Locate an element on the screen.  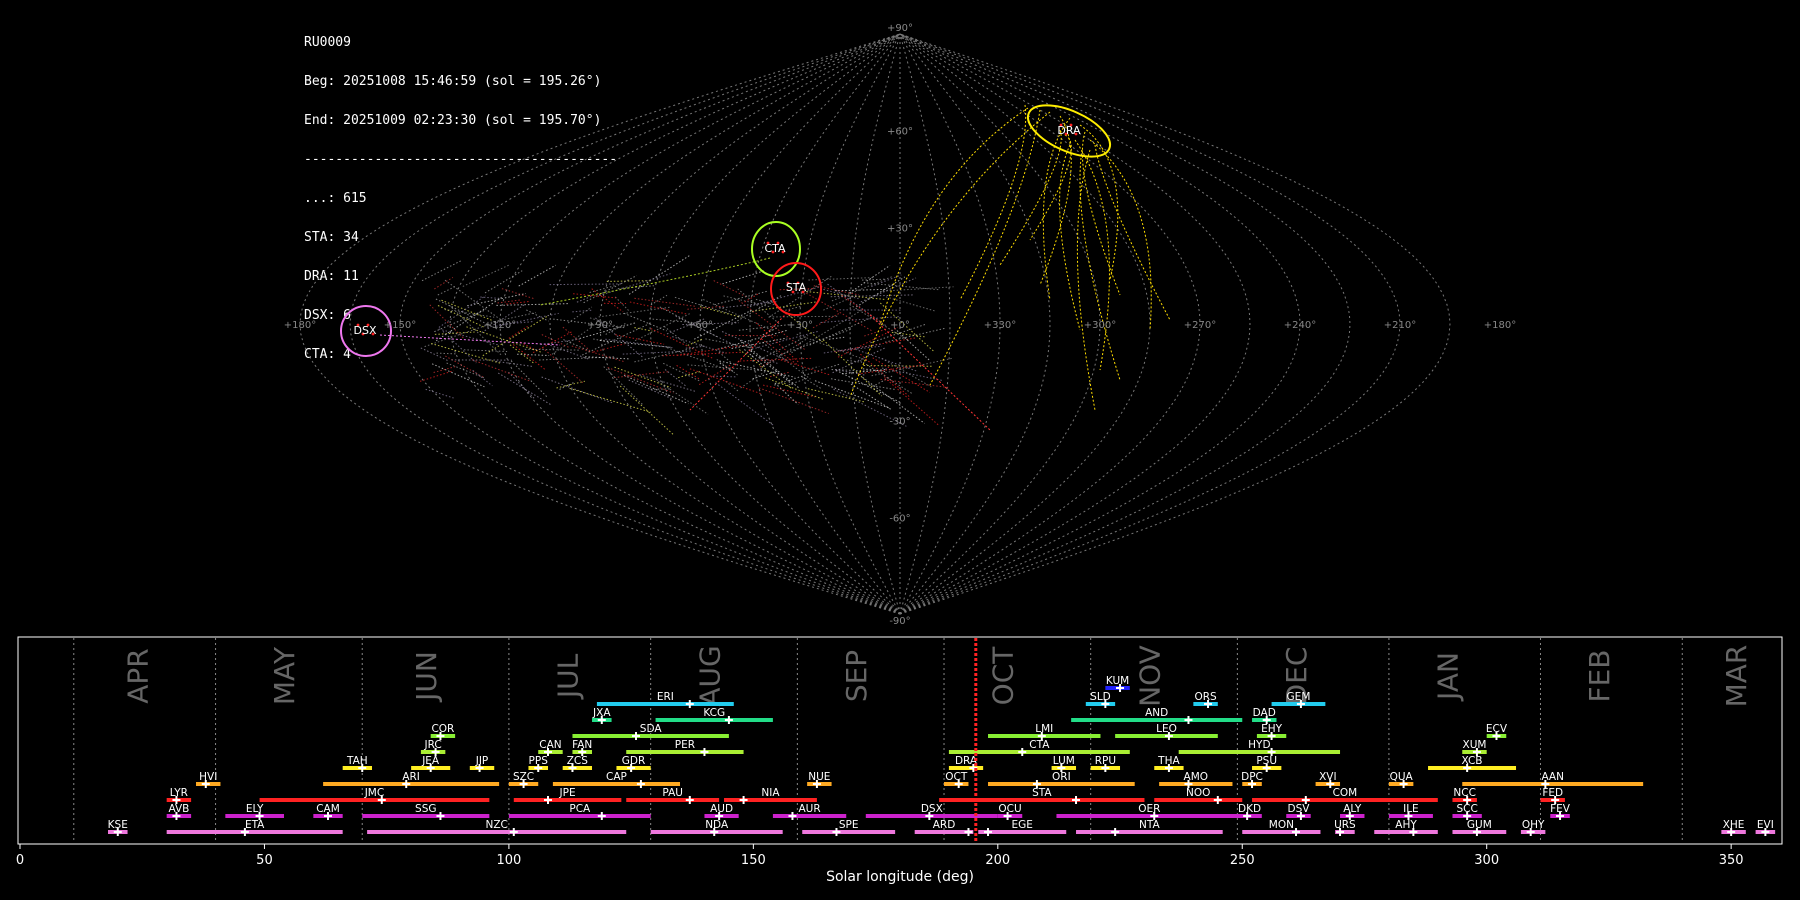
month-label-aug: AUG is located at coordinates (709, 675).